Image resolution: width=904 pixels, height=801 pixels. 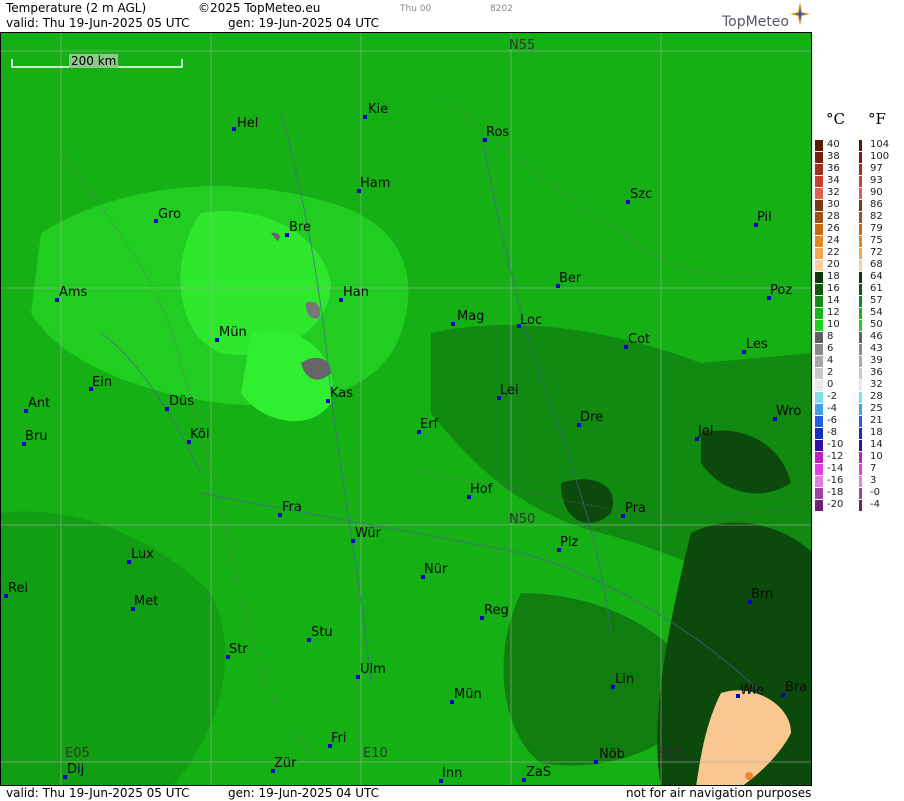 What do you see at coordinates (835, 119) in the screenshot?
I see `legend-unit-celsius: °C` at bounding box center [835, 119].